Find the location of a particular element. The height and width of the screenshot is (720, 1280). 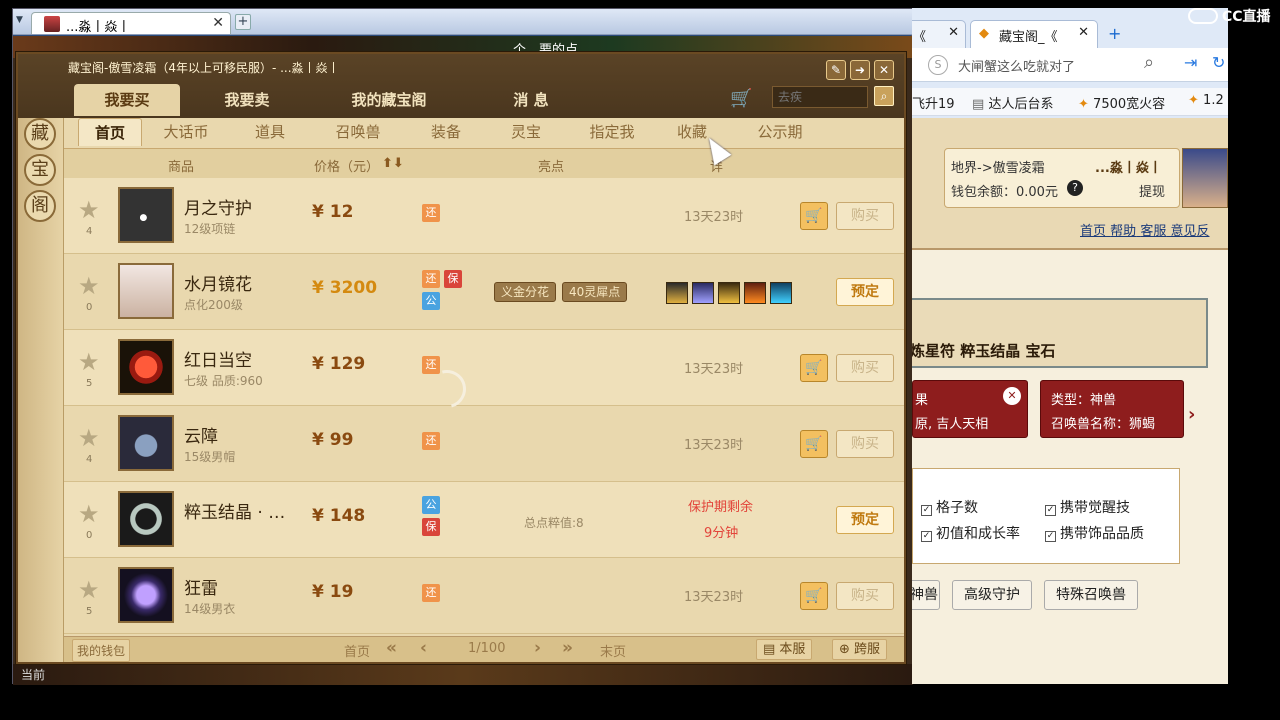

filter-card: 类型：神兽 召唤兽名称：狮蝎 is located at coordinates (1112, 409).